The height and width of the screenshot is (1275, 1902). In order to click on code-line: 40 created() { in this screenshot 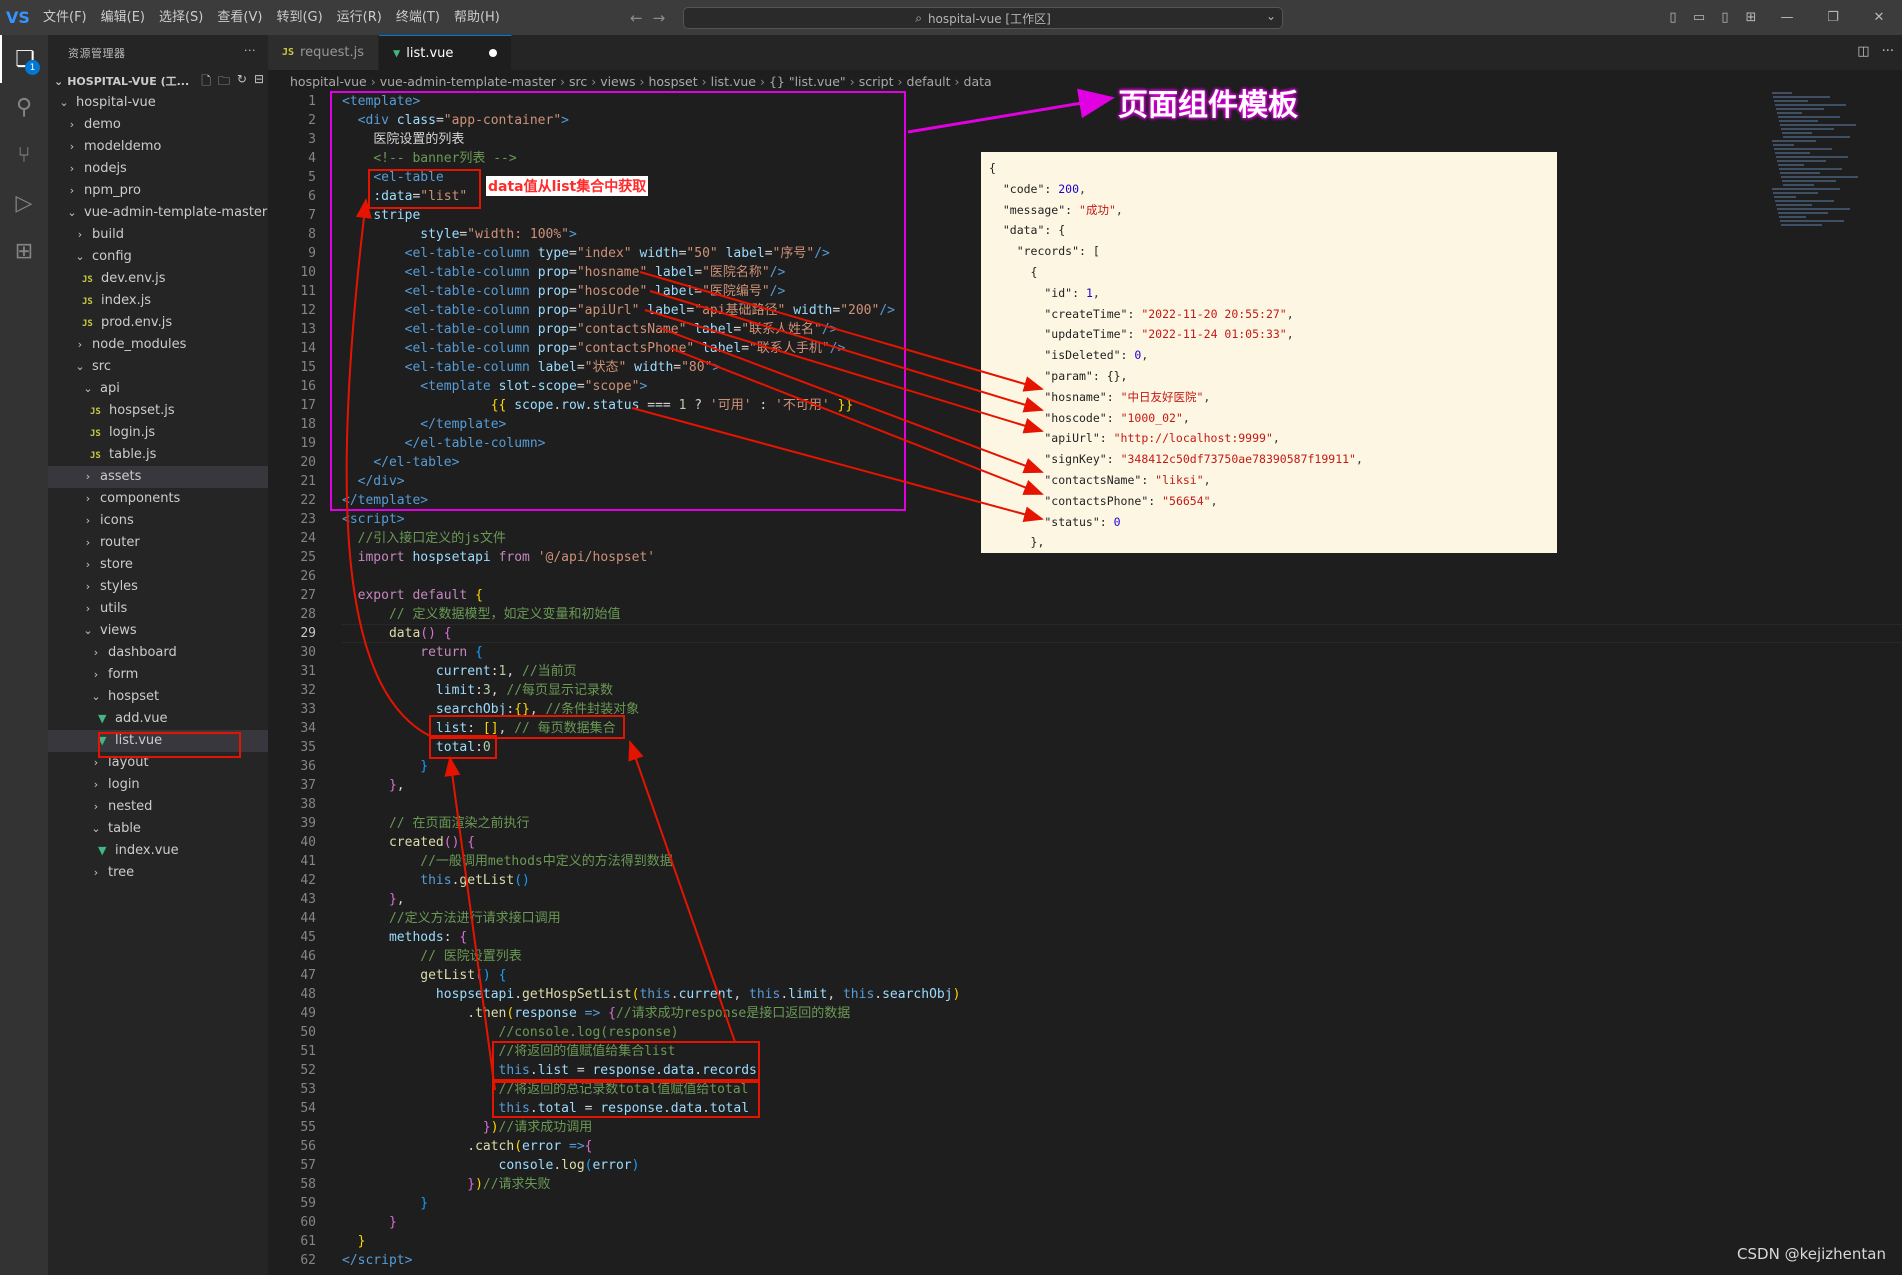, I will do `click(918, 842)`.